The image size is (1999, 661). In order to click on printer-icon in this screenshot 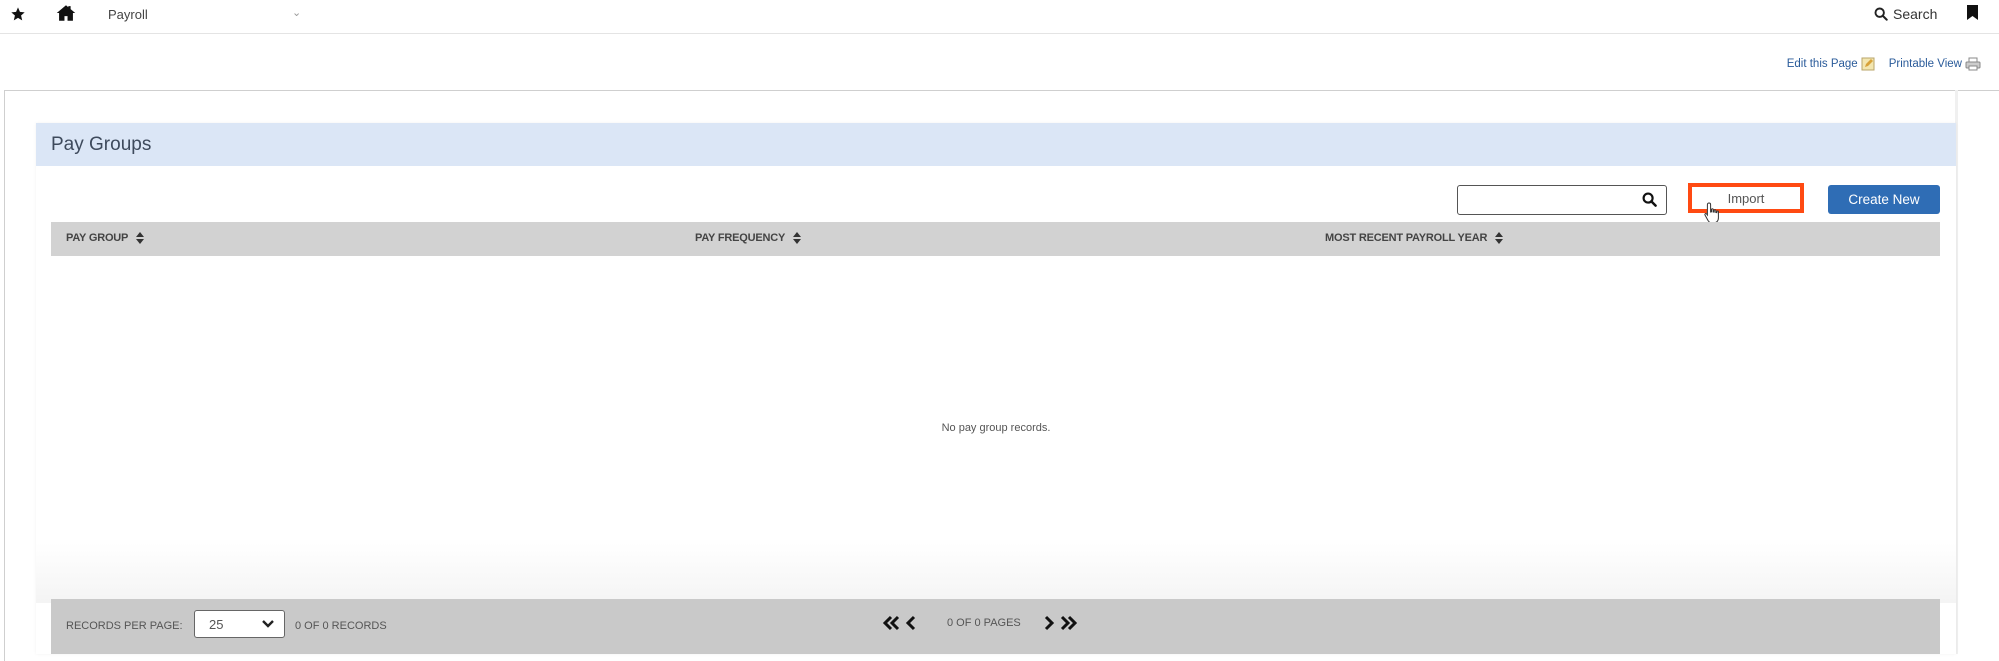, I will do `click(1973, 64)`.